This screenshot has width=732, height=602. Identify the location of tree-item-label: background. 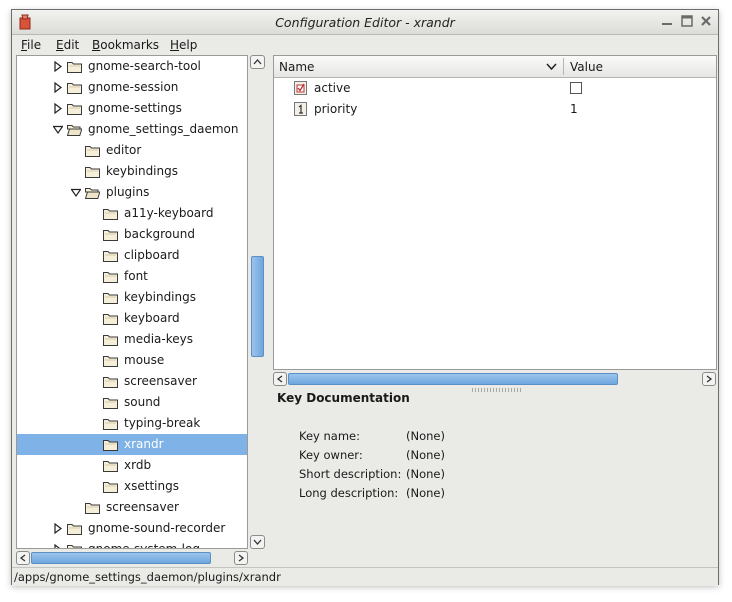
(159, 234).